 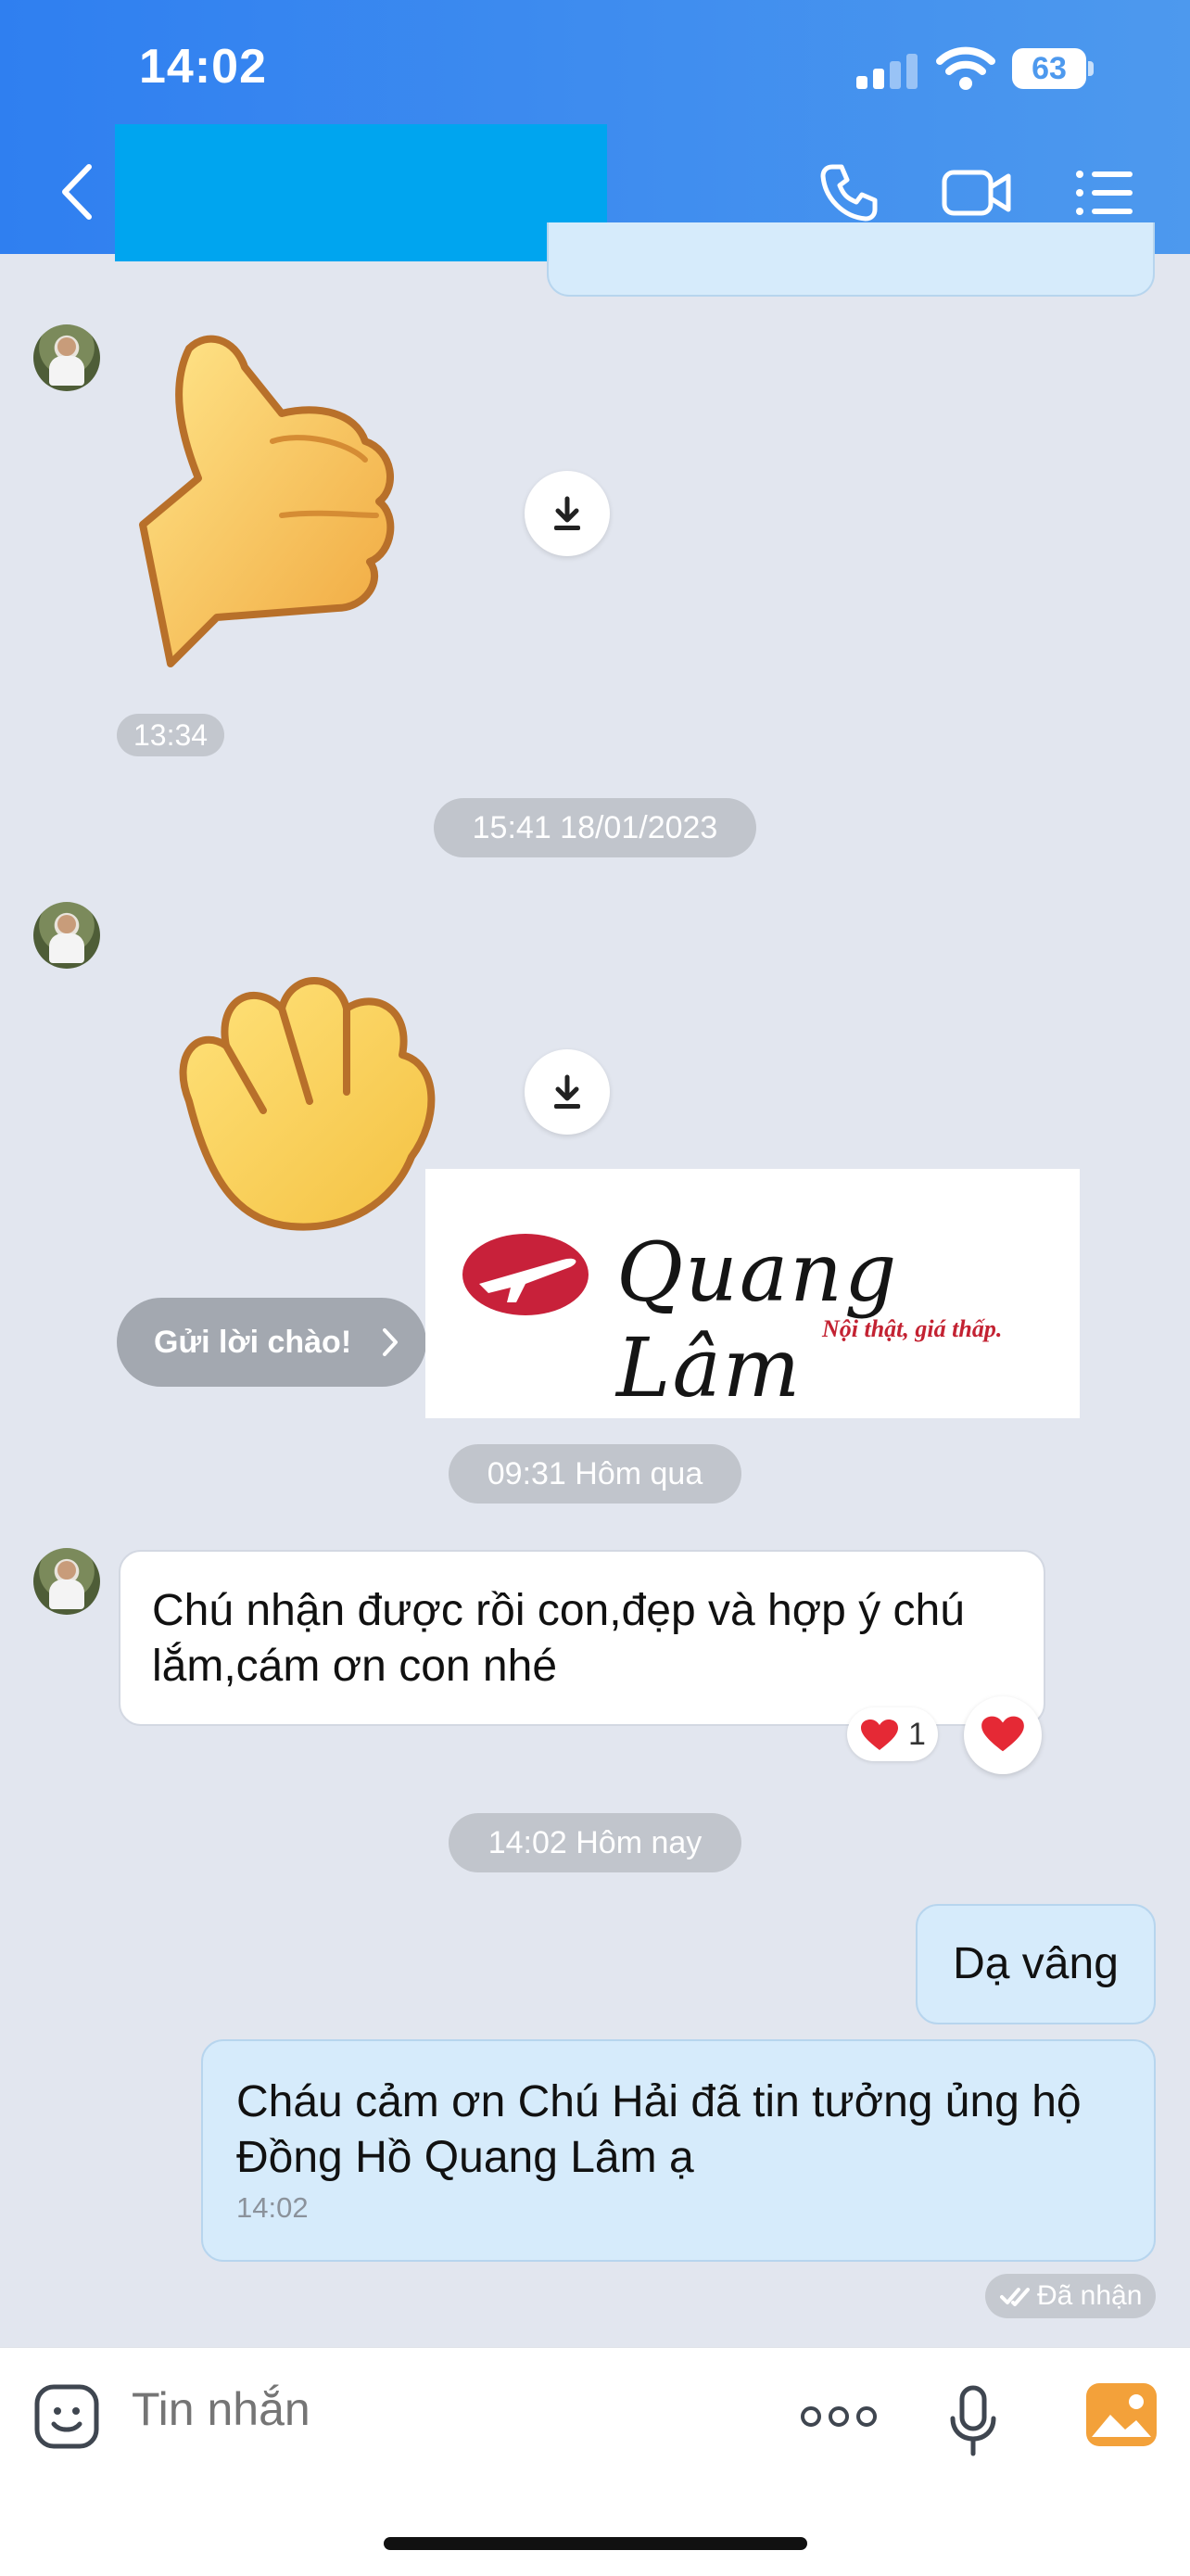 I want to click on chat-header: 14:02 63, so click(x=595, y=130).